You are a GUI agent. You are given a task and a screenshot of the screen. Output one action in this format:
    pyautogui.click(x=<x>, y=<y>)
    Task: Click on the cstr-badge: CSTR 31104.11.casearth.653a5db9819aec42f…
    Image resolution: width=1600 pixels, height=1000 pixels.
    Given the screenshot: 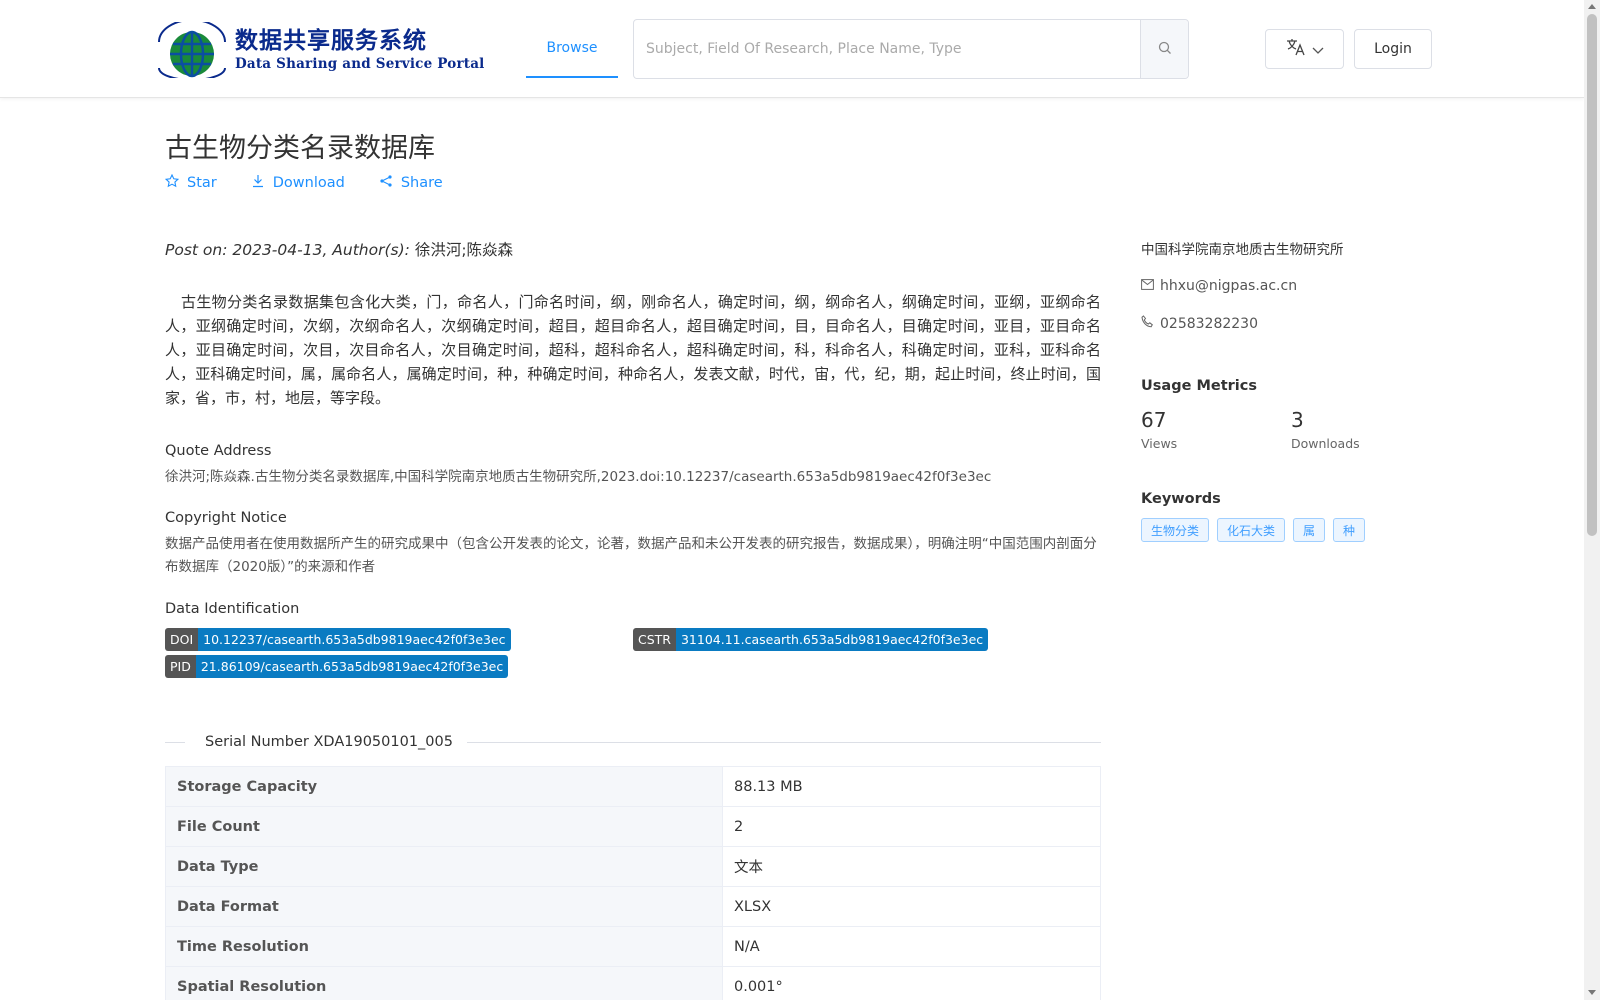 What is the action you would take?
    pyautogui.click(x=811, y=639)
    